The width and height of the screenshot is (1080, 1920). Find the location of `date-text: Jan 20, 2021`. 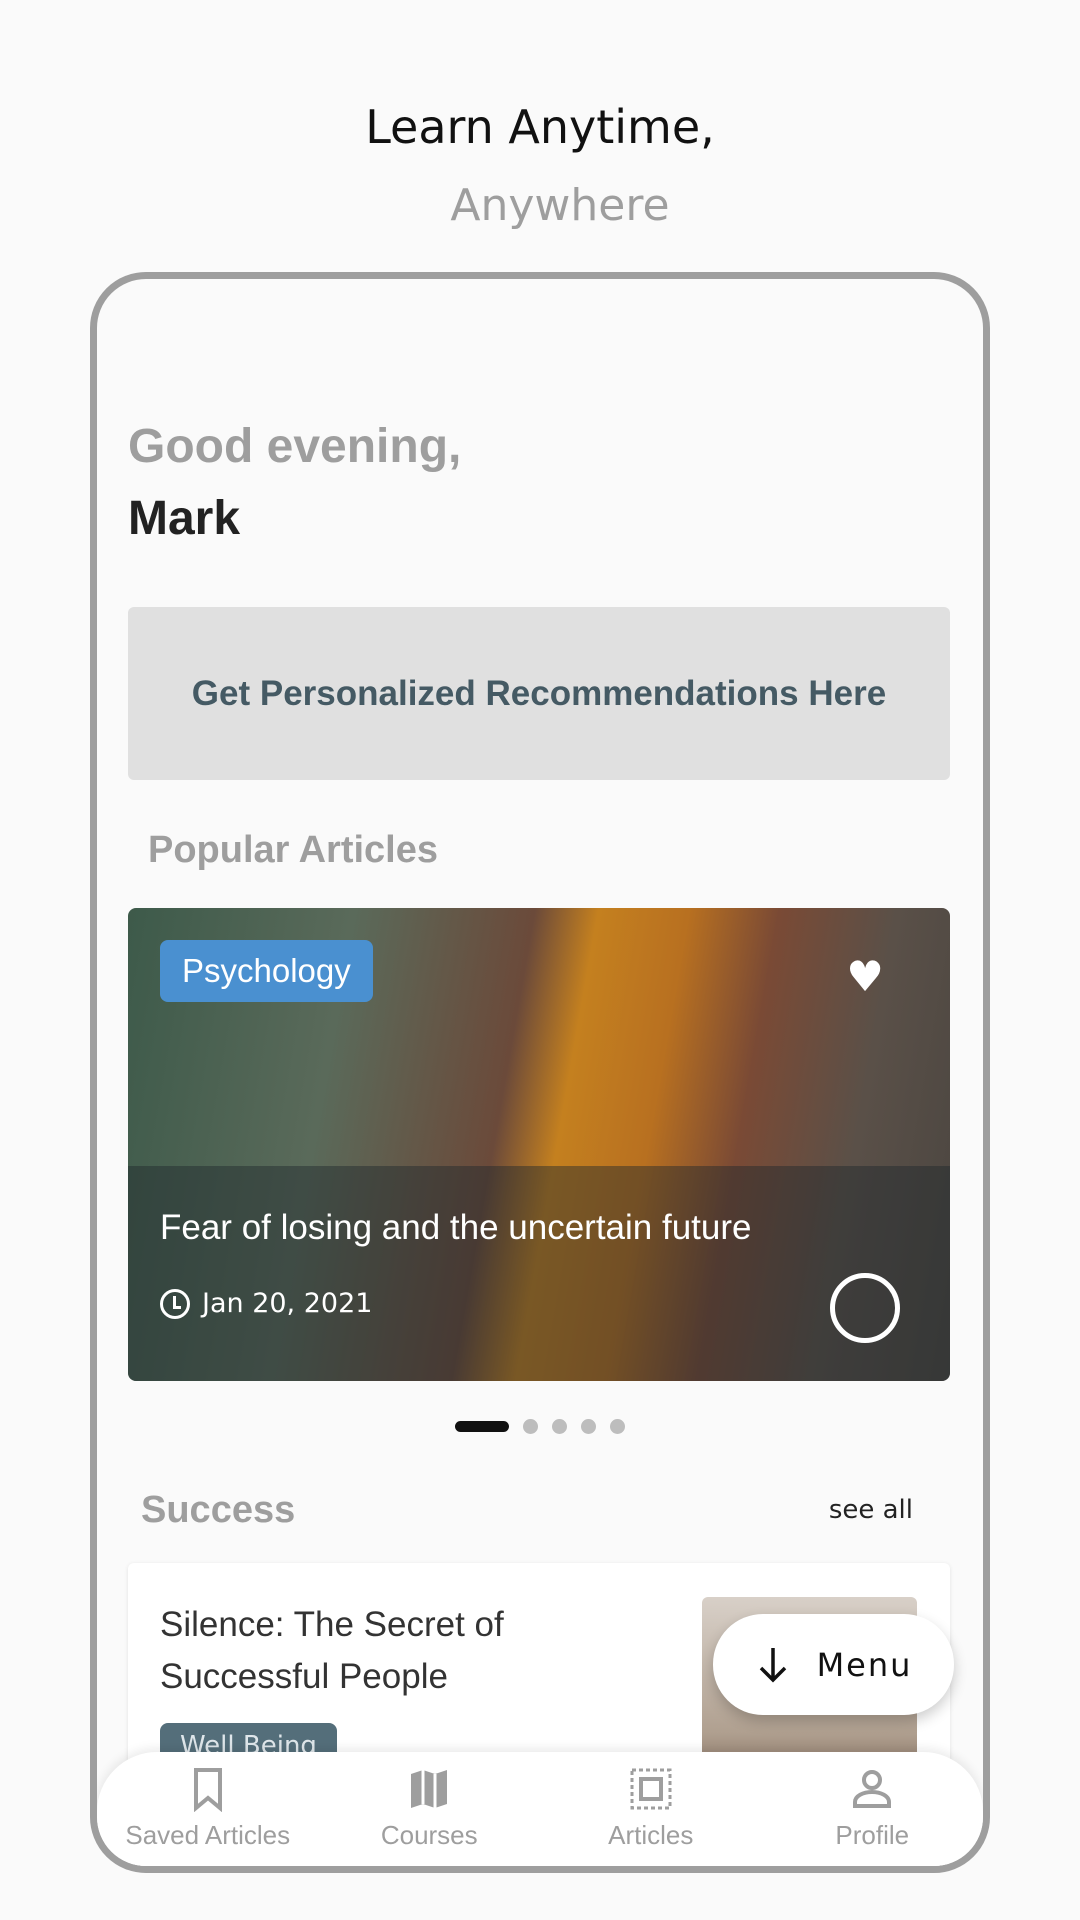

date-text: Jan 20, 2021 is located at coordinates (287, 1303).